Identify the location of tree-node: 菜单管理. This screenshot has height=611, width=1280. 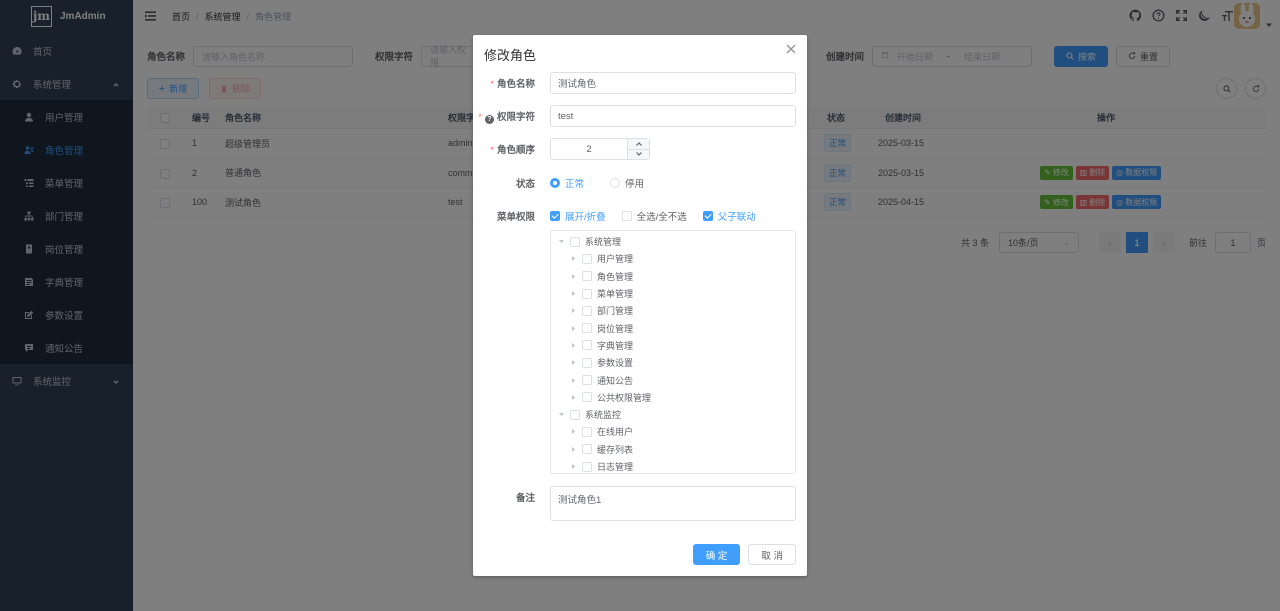
(673, 293).